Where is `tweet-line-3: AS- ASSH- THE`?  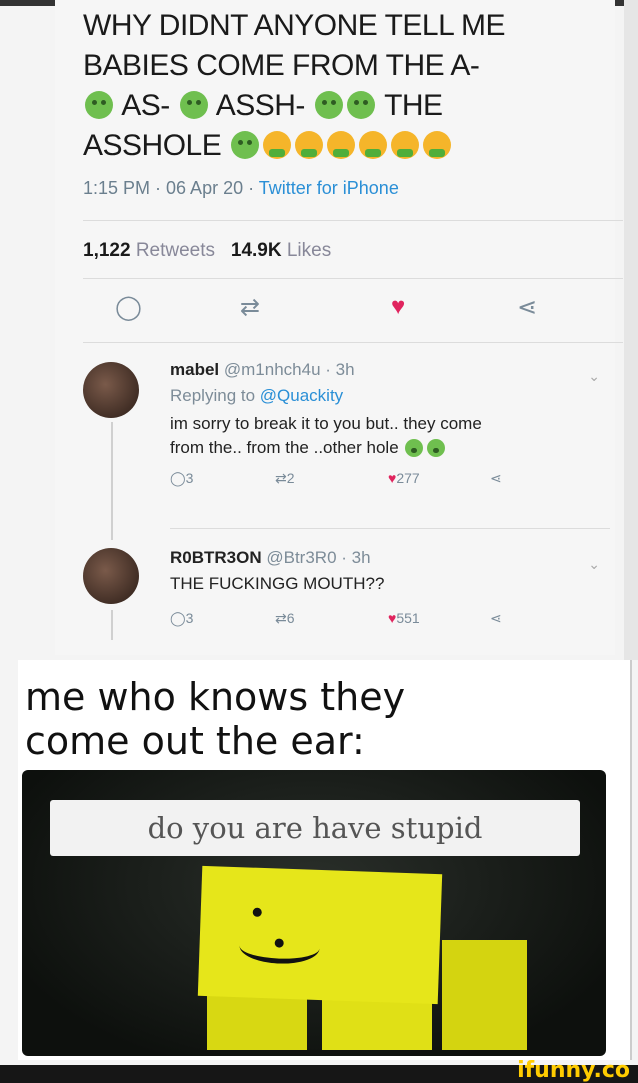 tweet-line-3: AS- ASSH- THE is located at coordinates (318, 106).